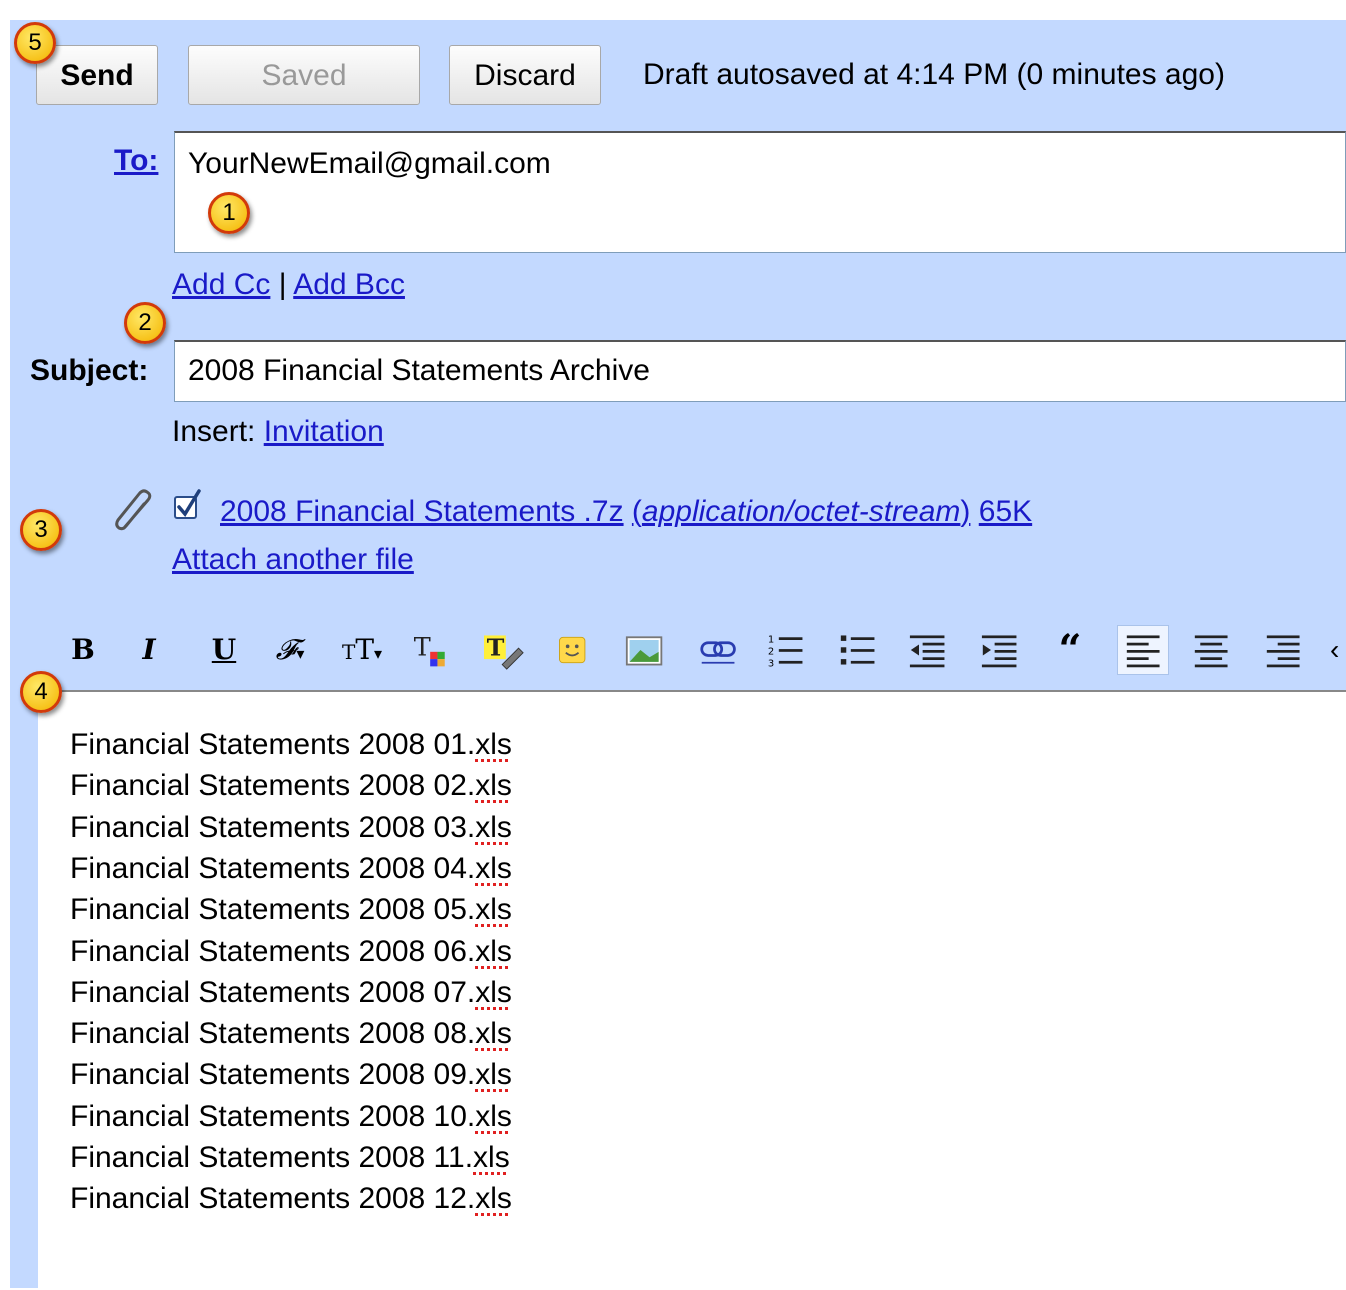 This screenshot has height=1290, width=1346. What do you see at coordinates (1338, 650) in the screenshot?
I see `toolbar-overflow-icon: ‹` at bounding box center [1338, 650].